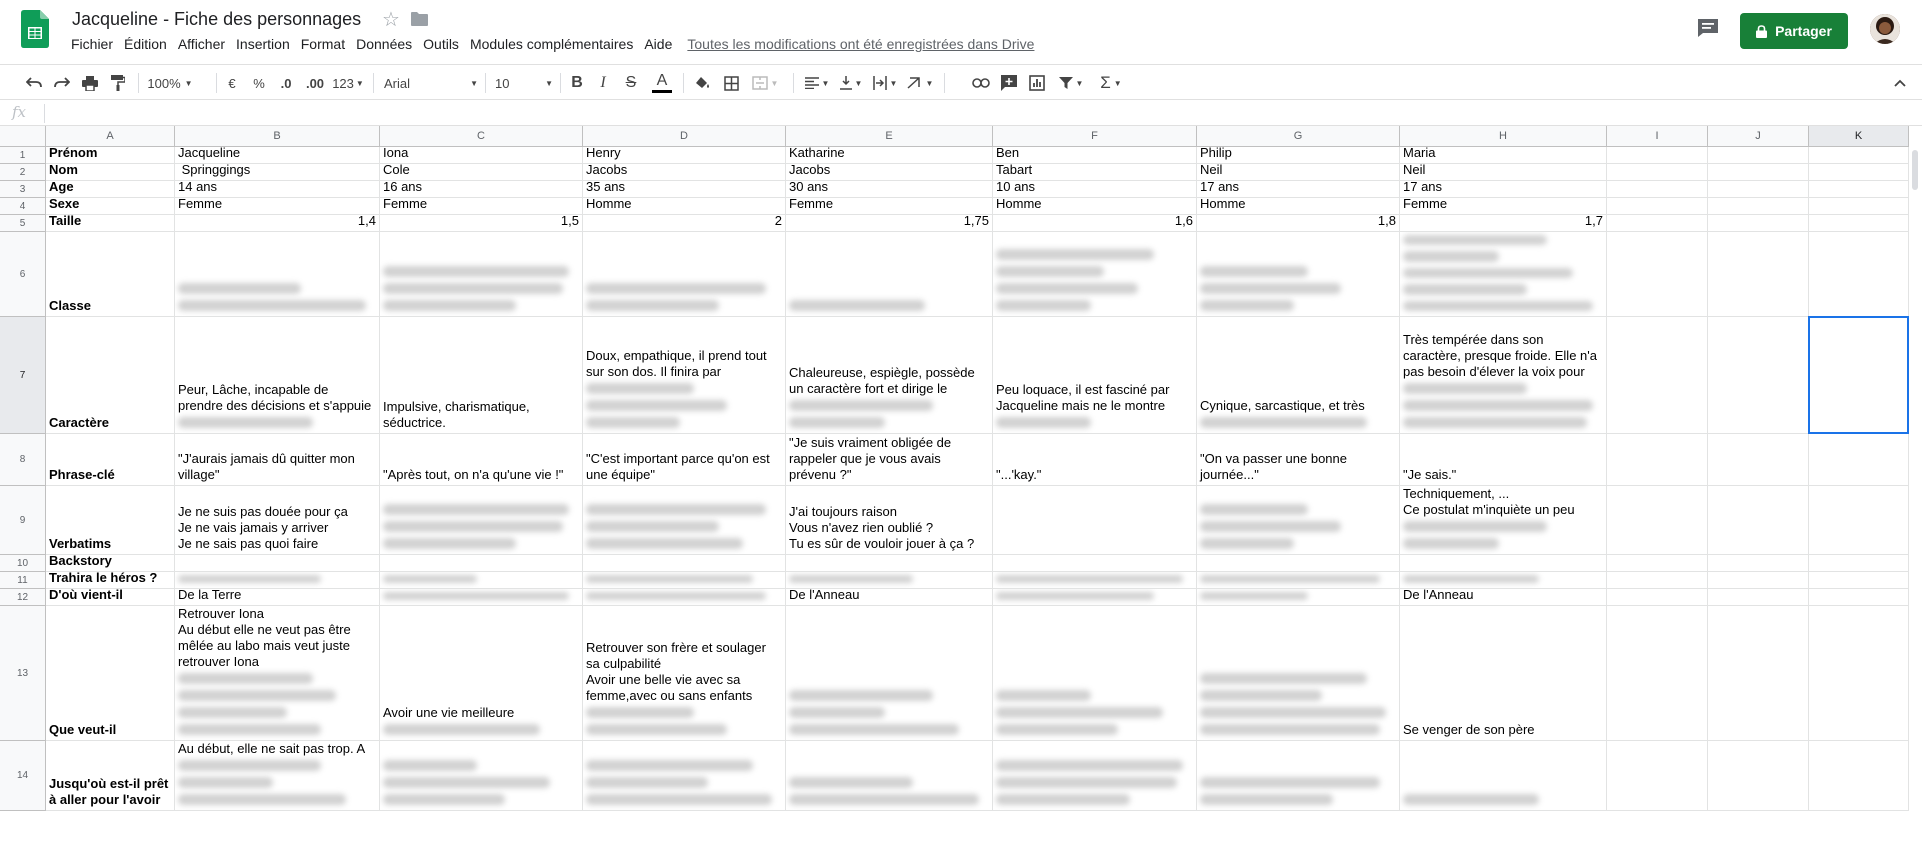 This screenshot has width=1922, height=848. Describe the element at coordinates (889, 172) in the screenshot. I see `cell-e2: Jacobs` at that location.